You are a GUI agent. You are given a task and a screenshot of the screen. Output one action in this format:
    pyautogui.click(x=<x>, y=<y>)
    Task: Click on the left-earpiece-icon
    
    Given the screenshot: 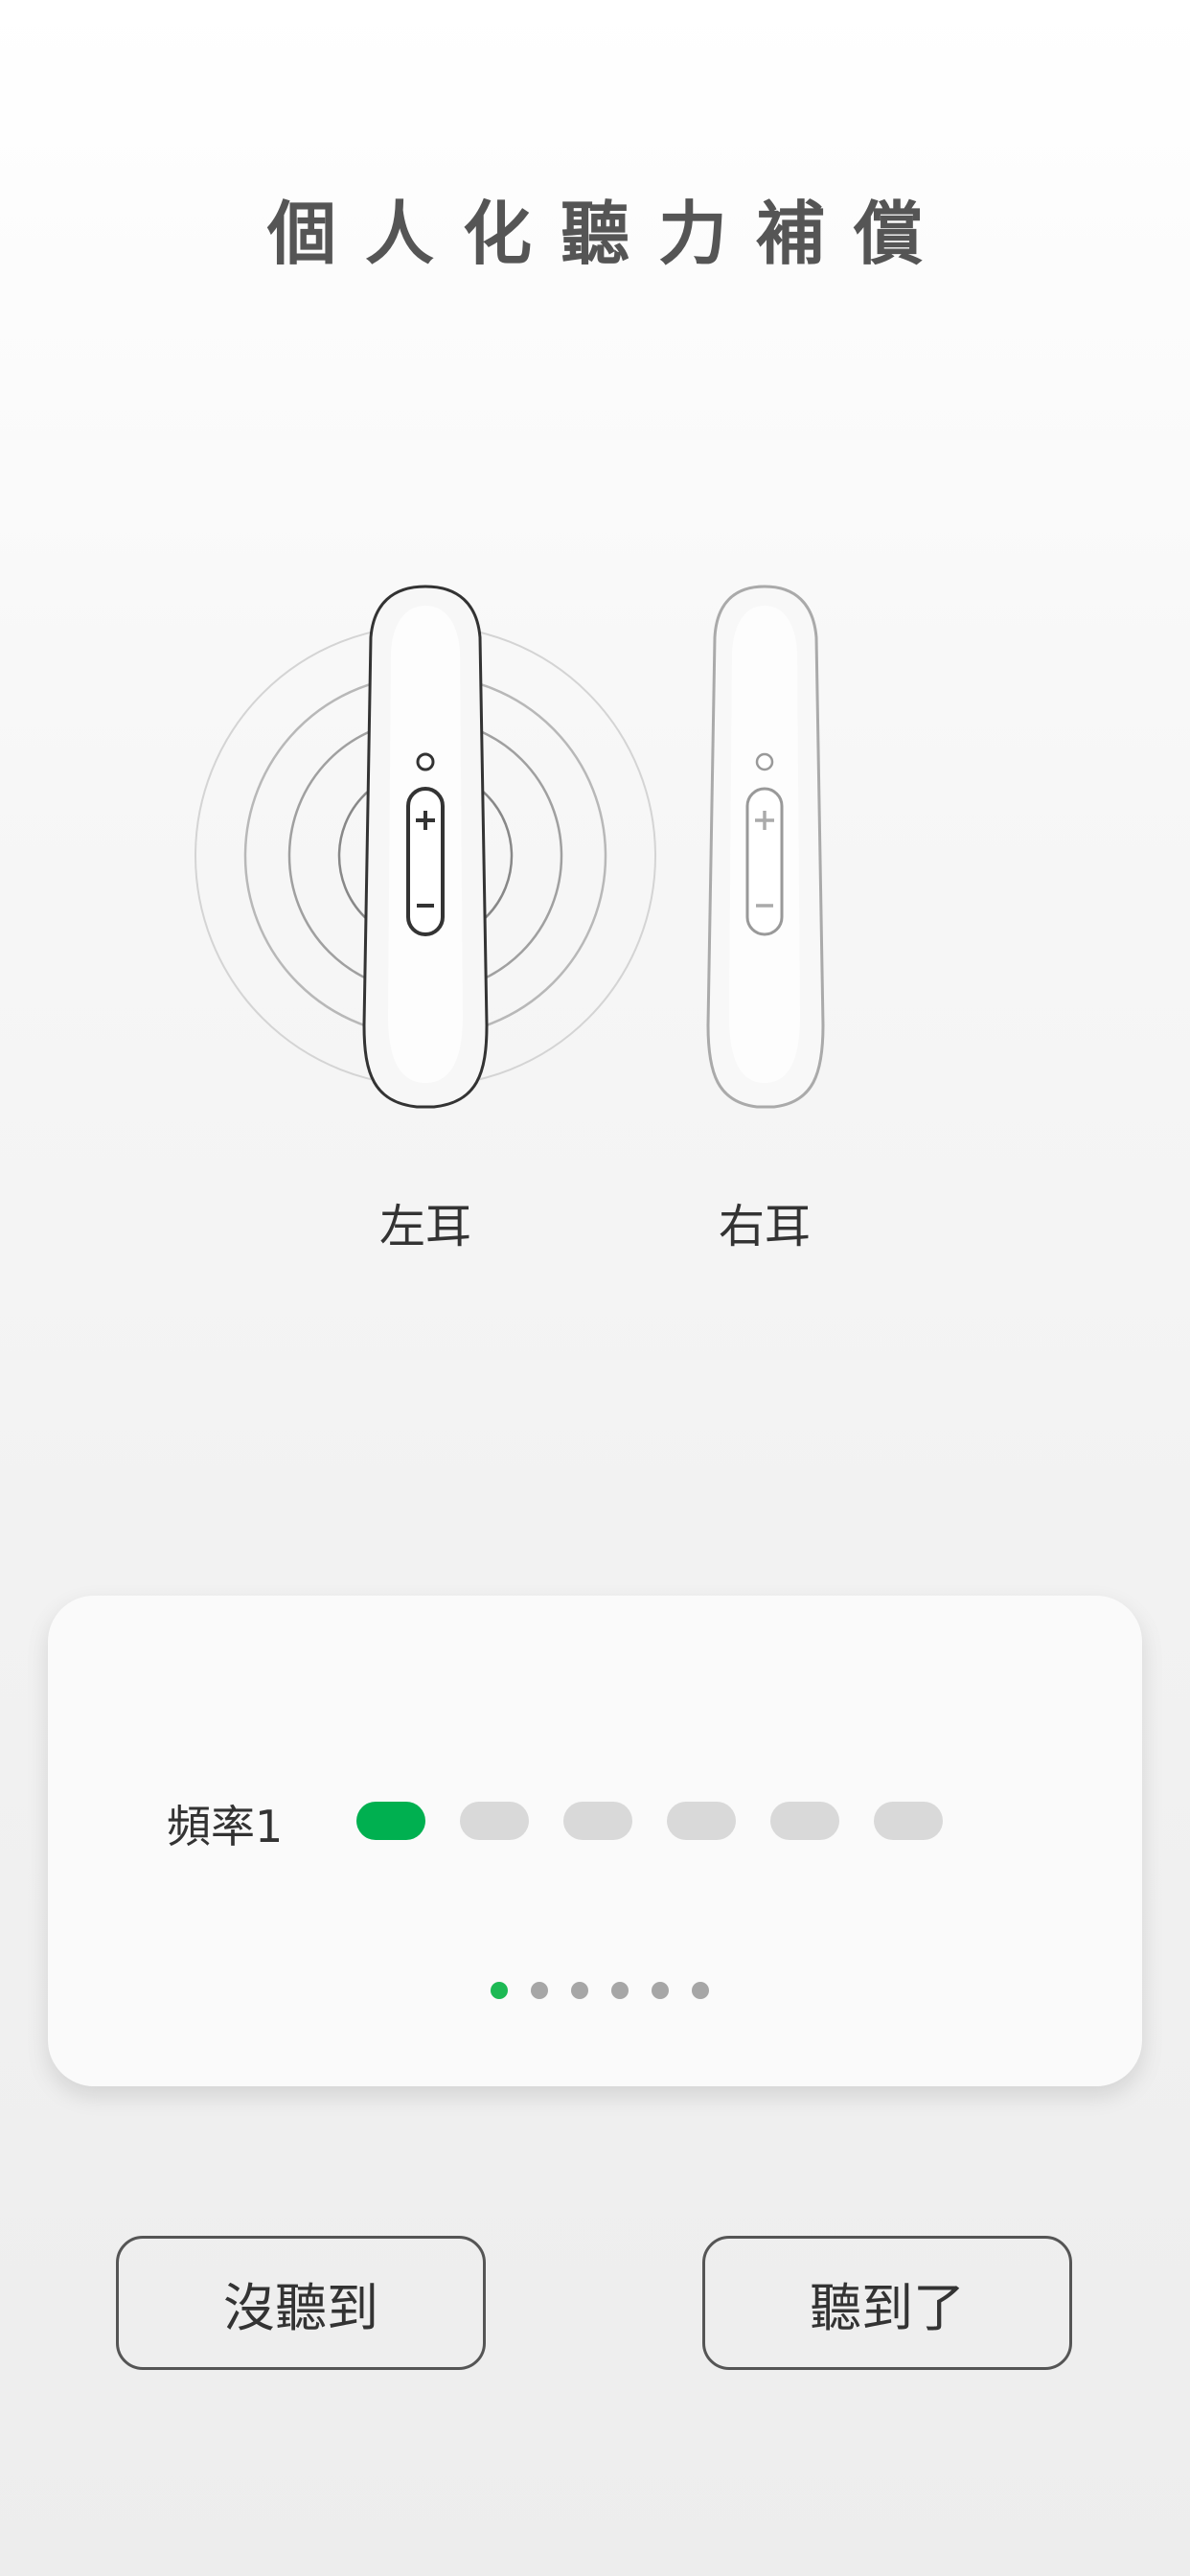 What is the action you would take?
    pyautogui.click(x=426, y=847)
    